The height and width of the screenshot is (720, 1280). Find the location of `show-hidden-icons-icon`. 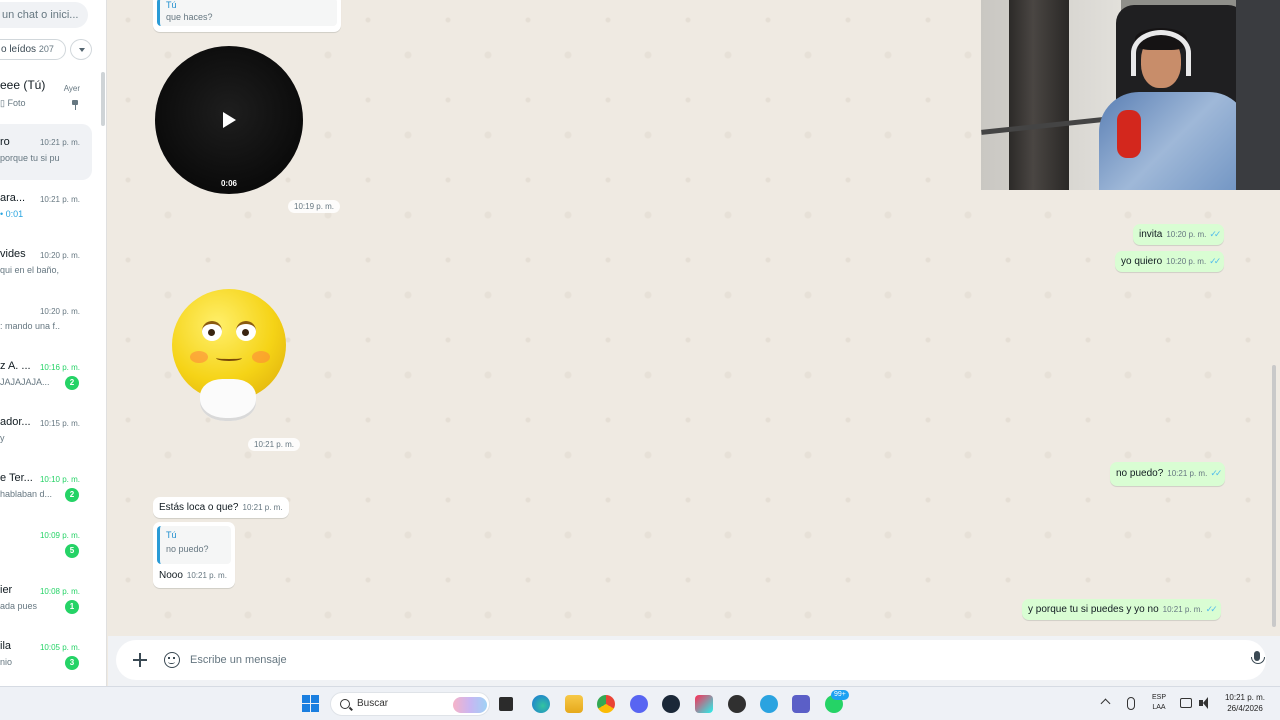

show-hidden-icons-icon is located at coordinates (1105, 703).